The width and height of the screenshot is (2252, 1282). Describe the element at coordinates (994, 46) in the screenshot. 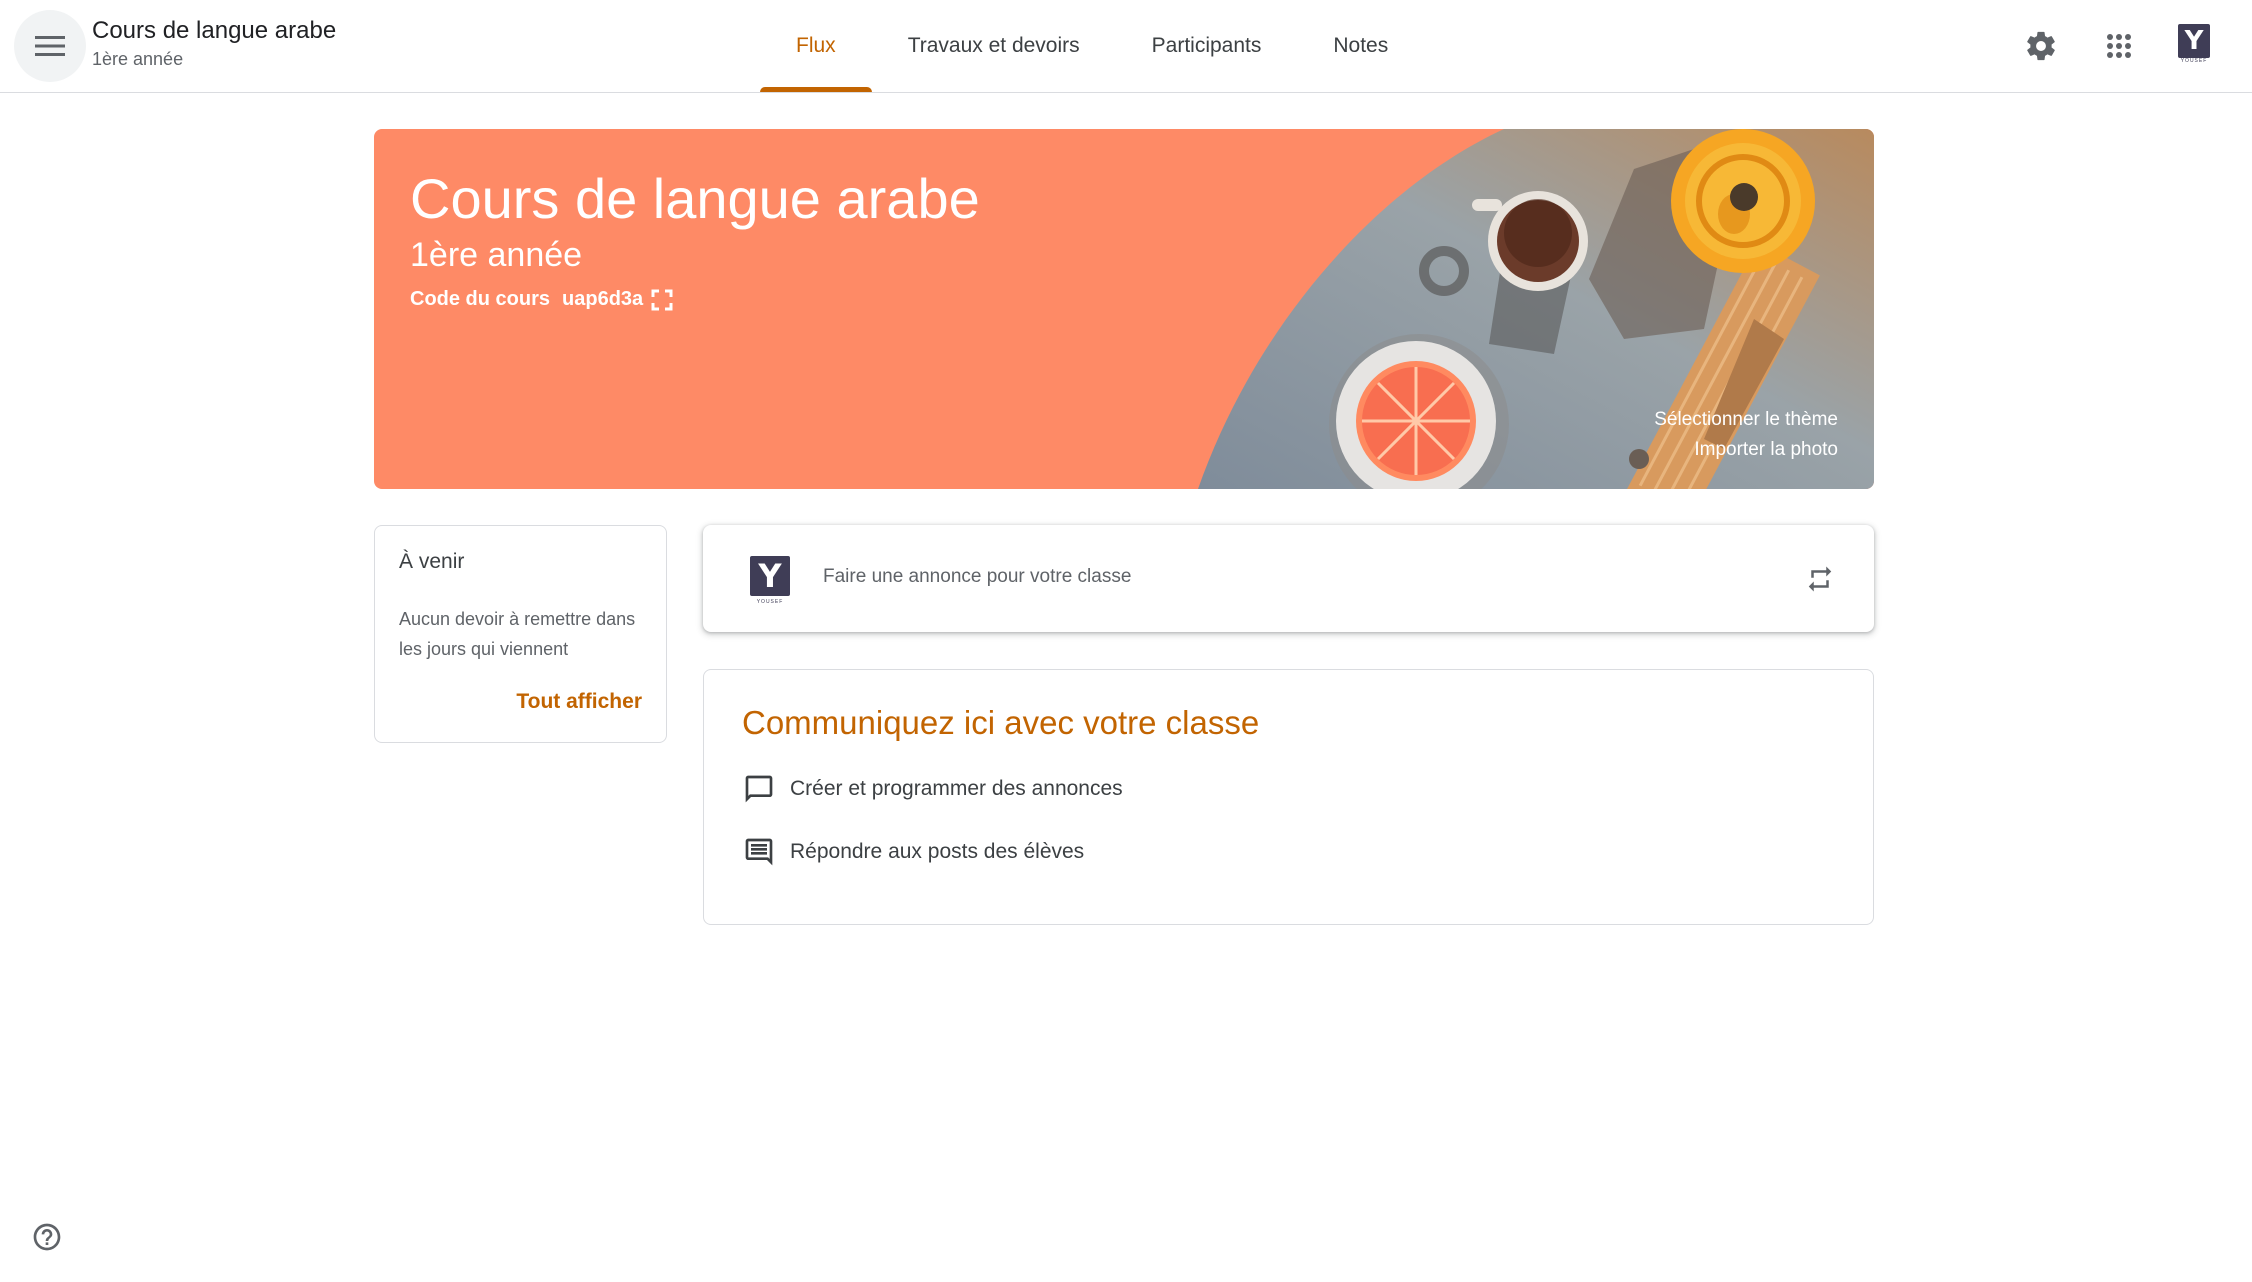

I see `tab-travaux-et-devoirs: Travaux et devoirs` at that location.